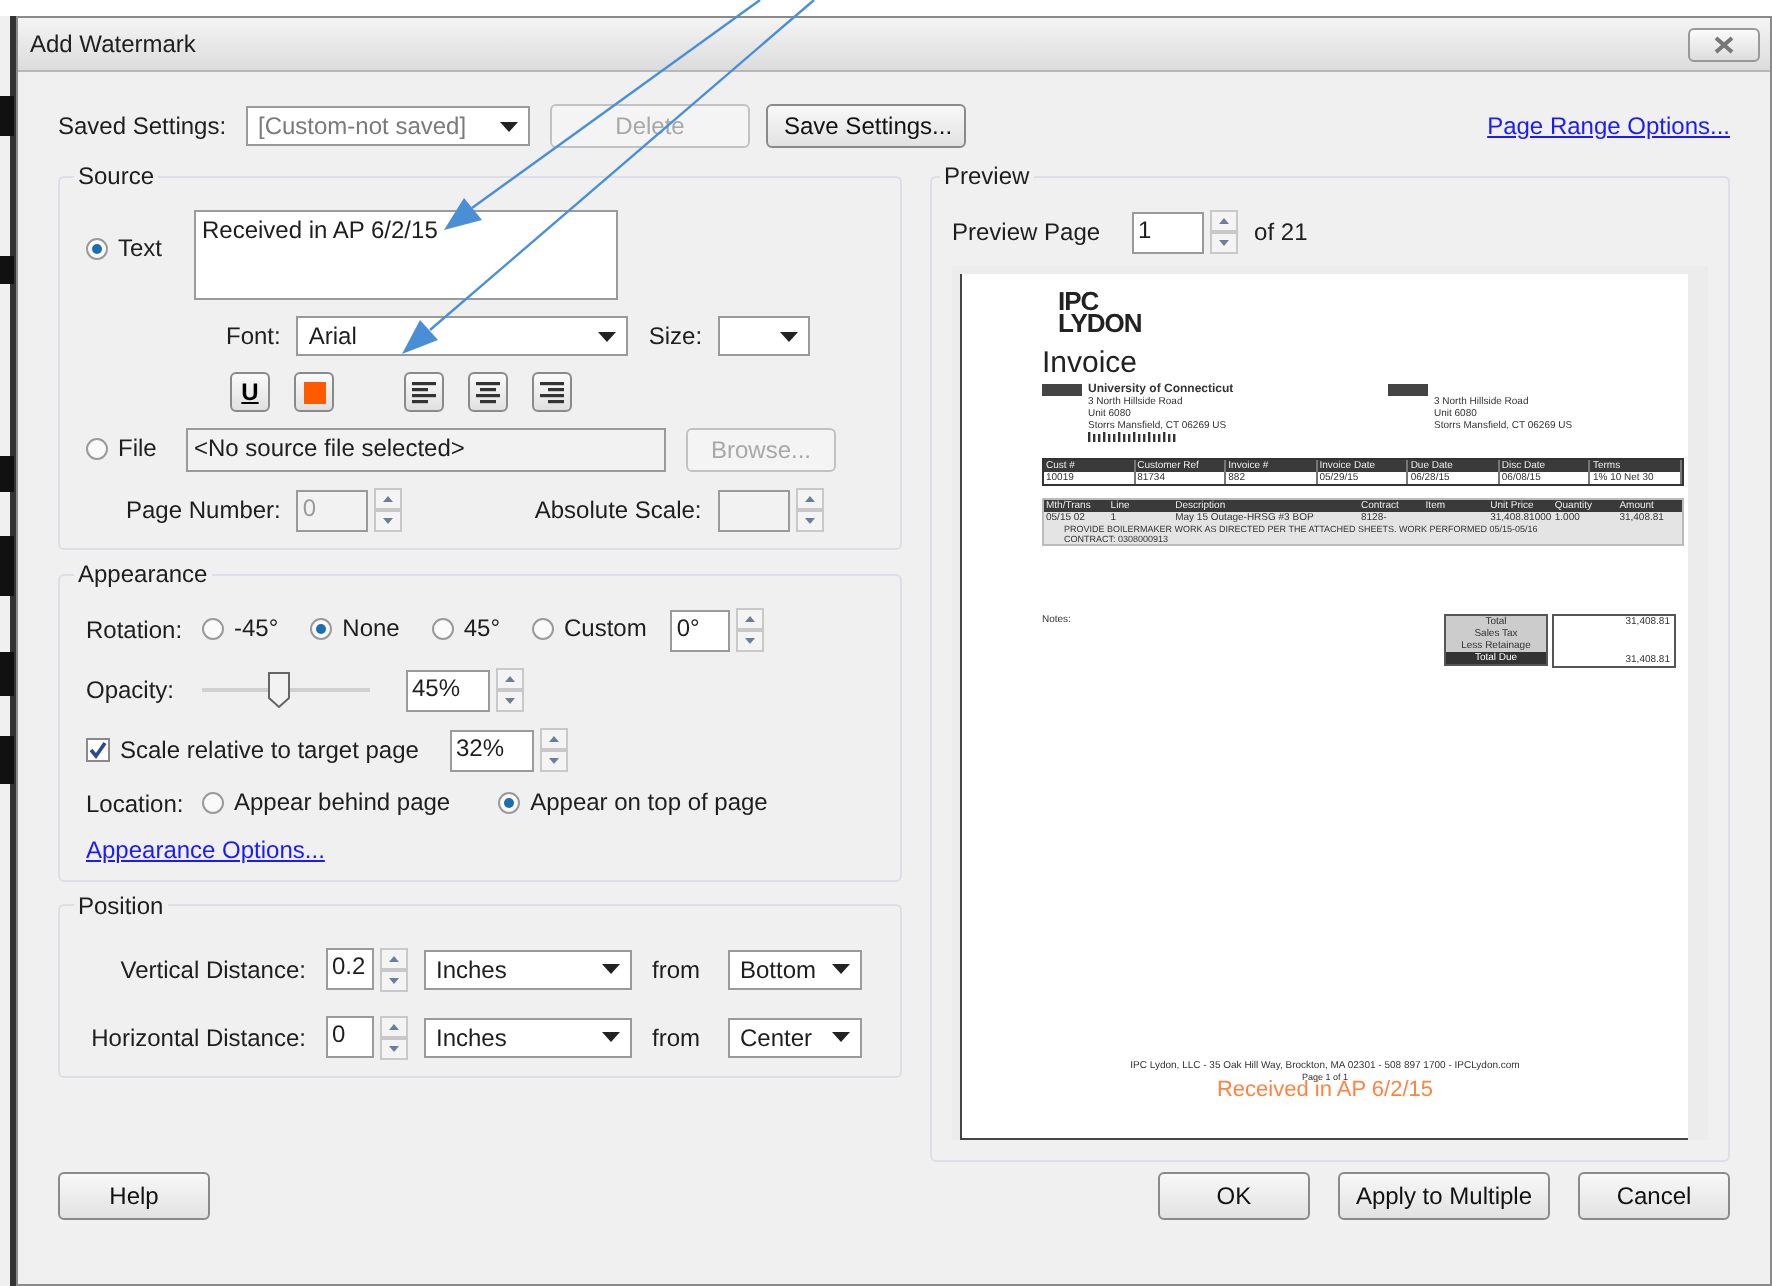  Describe the element at coordinates (270, 750) in the screenshot. I see `checkbox-label: Scale relative to target page` at that location.